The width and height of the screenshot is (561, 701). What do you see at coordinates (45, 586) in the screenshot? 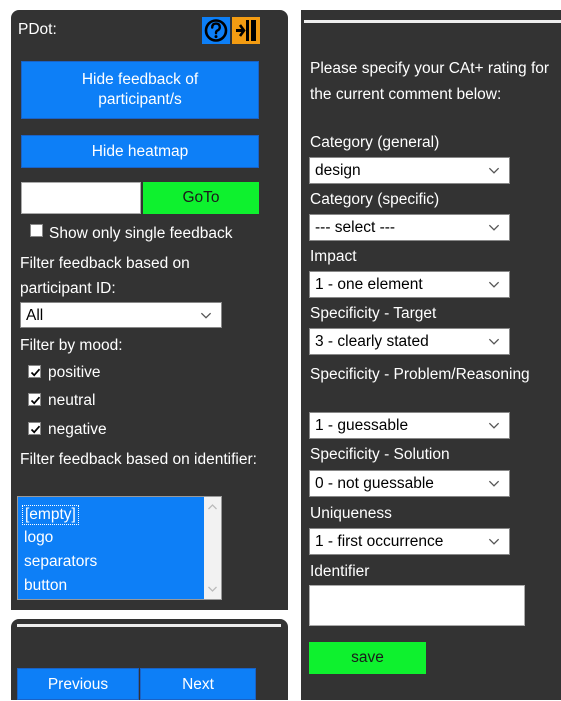
I see `list-item: button` at bounding box center [45, 586].